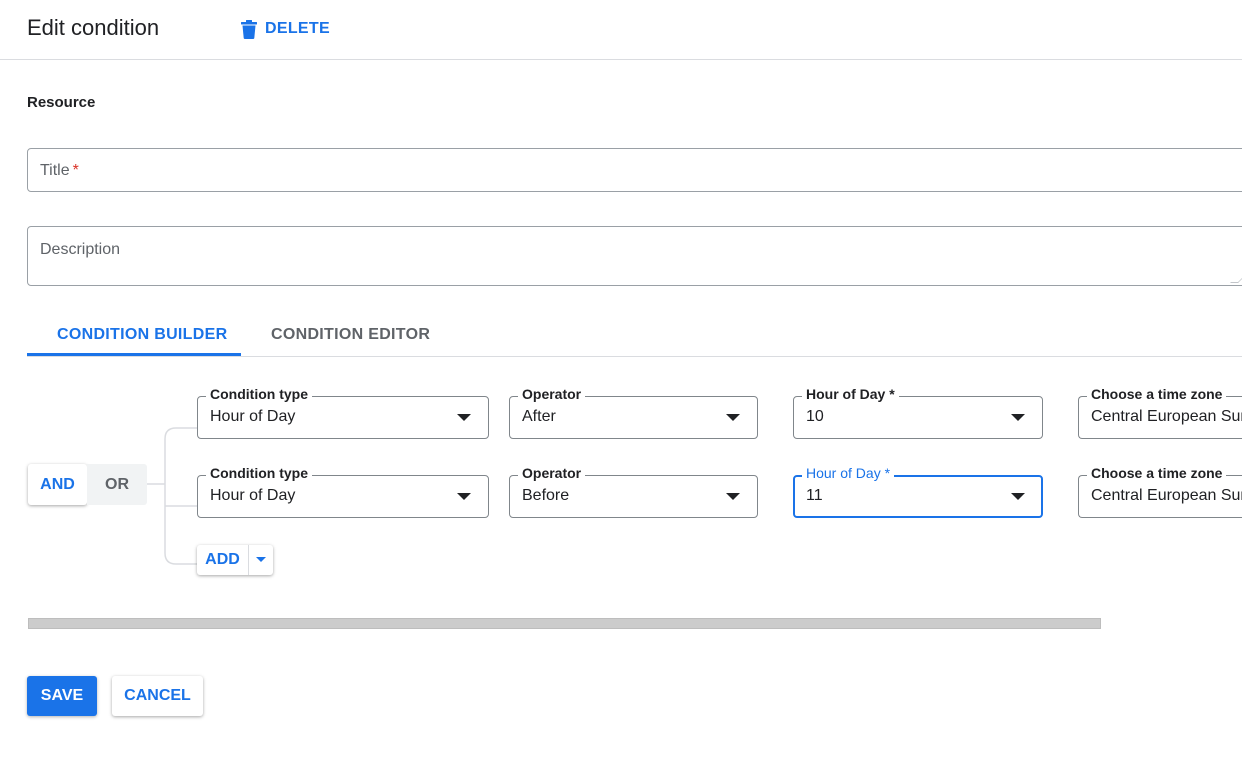 This screenshot has width=1242, height=777. What do you see at coordinates (815, 416) in the screenshot?
I see `hour-of-day-value: 10` at bounding box center [815, 416].